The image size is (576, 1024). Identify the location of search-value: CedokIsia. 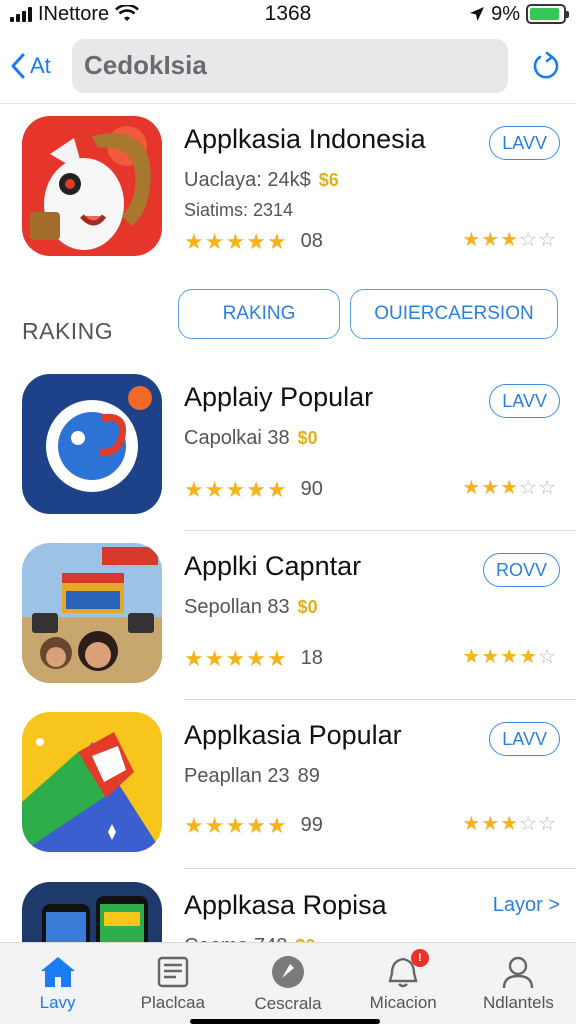
(145, 65).